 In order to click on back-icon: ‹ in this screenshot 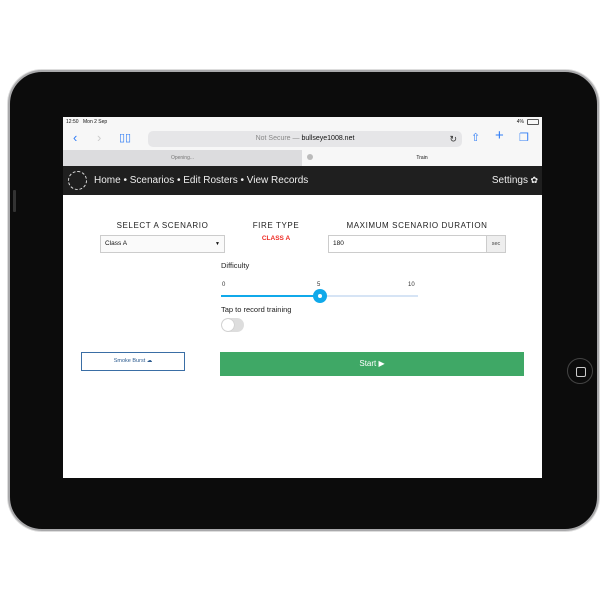, I will do `click(75, 138)`.